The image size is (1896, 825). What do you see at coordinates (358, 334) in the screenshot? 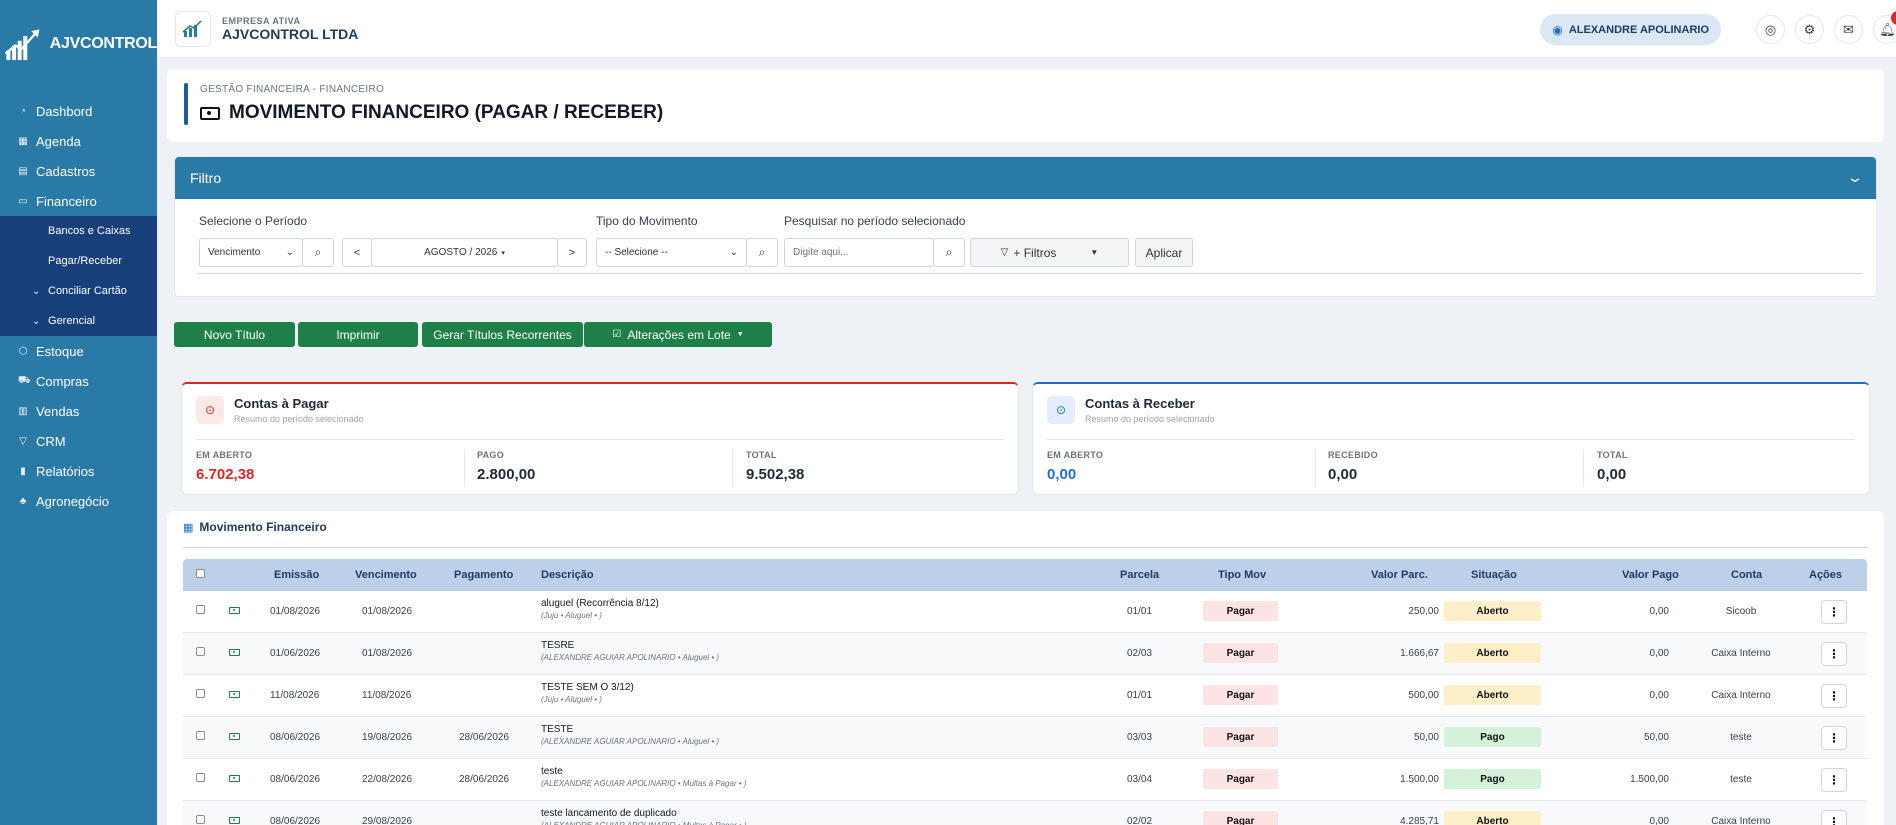
I see `print-button: Imprimir` at bounding box center [358, 334].